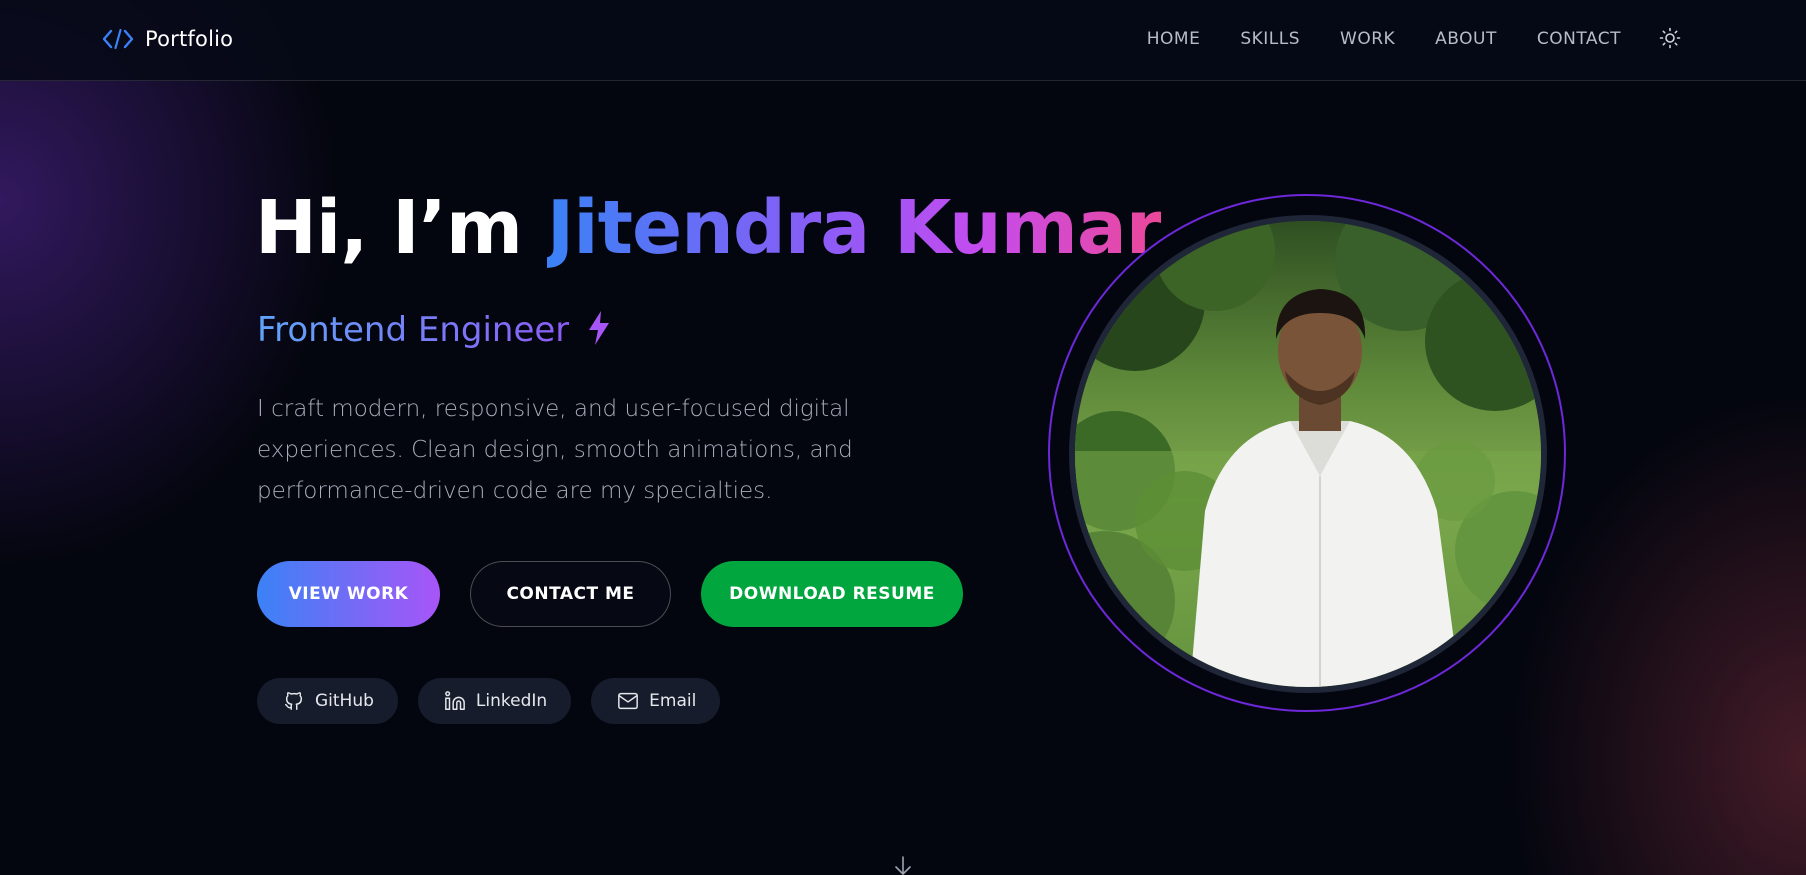  Describe the element at coordinates (832, 594) in the screenshot. I see `download-resume-button: DOWNLOAD RESUME` at that location.